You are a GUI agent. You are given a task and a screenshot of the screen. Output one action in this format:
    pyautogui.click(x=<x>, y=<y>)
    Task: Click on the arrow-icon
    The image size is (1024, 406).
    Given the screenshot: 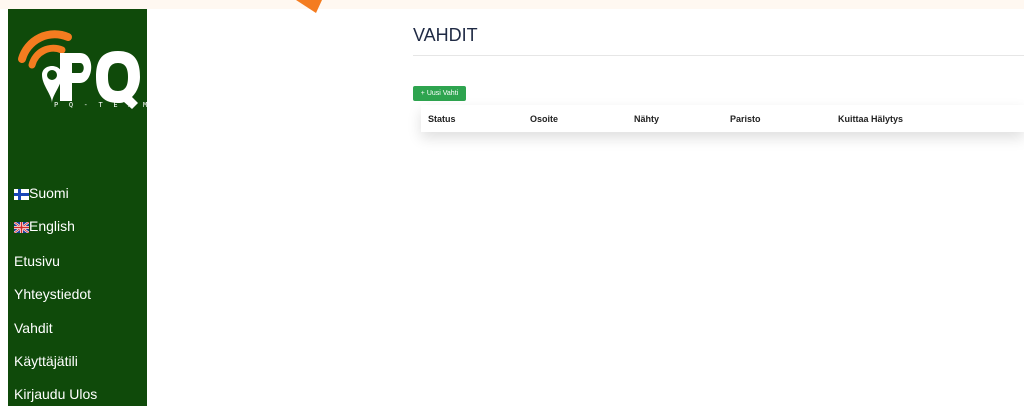 What is the action you would take?
    pyautogui.click(x=309, y=6)
    